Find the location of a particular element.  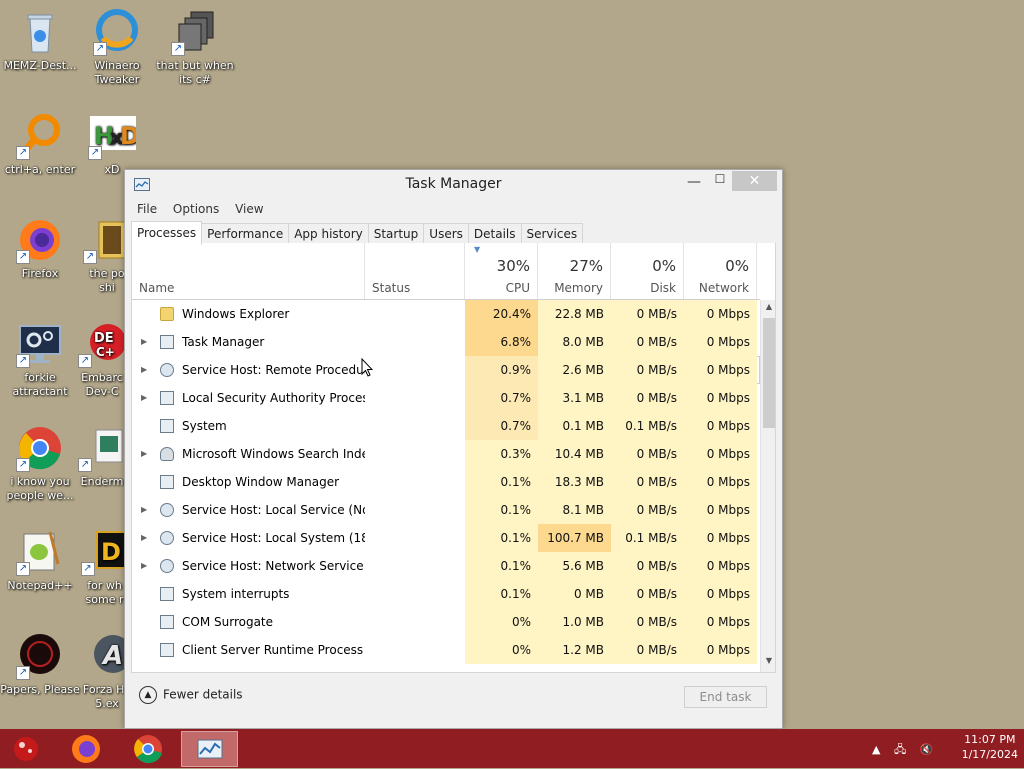

desktop-icon-enderman: ↗ Enderm is located at coordinates (102, 456).